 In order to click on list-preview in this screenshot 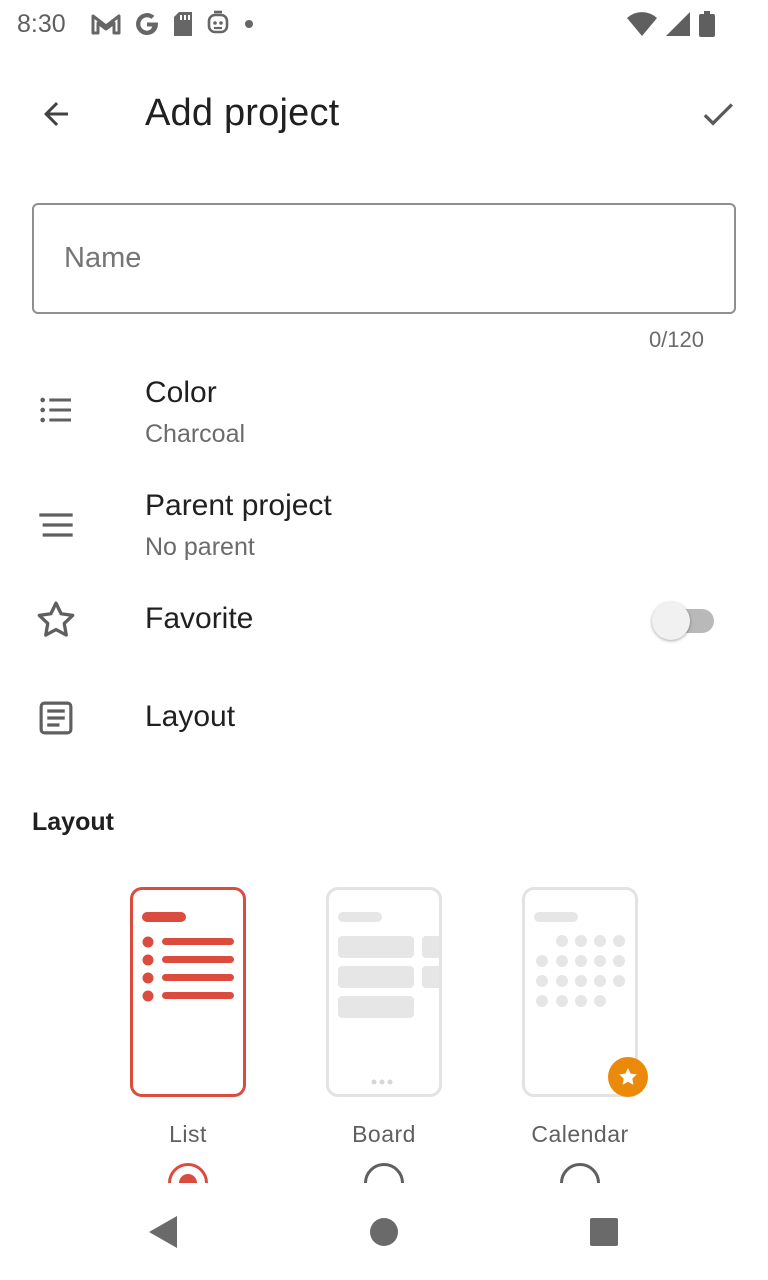, I will do `click(188, 992)`.